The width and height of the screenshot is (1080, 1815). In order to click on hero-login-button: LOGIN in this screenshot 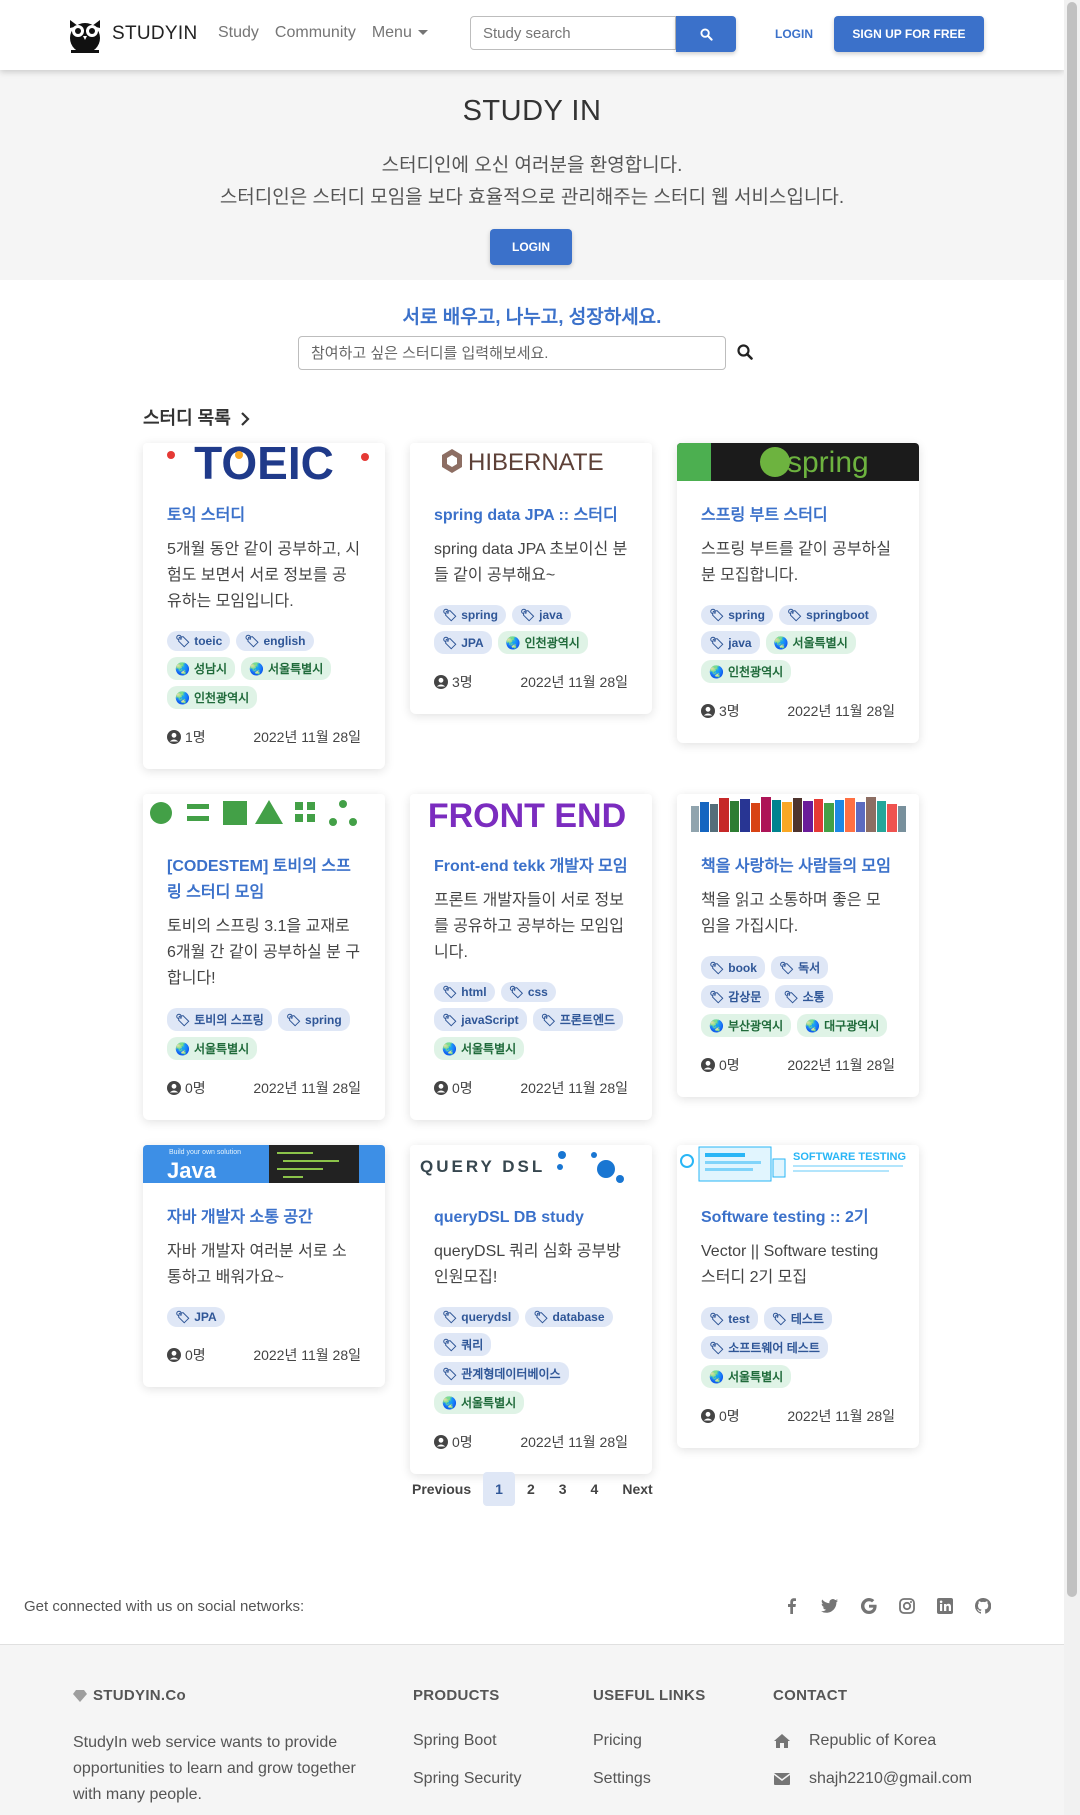, I will do `click(531, 247)`.